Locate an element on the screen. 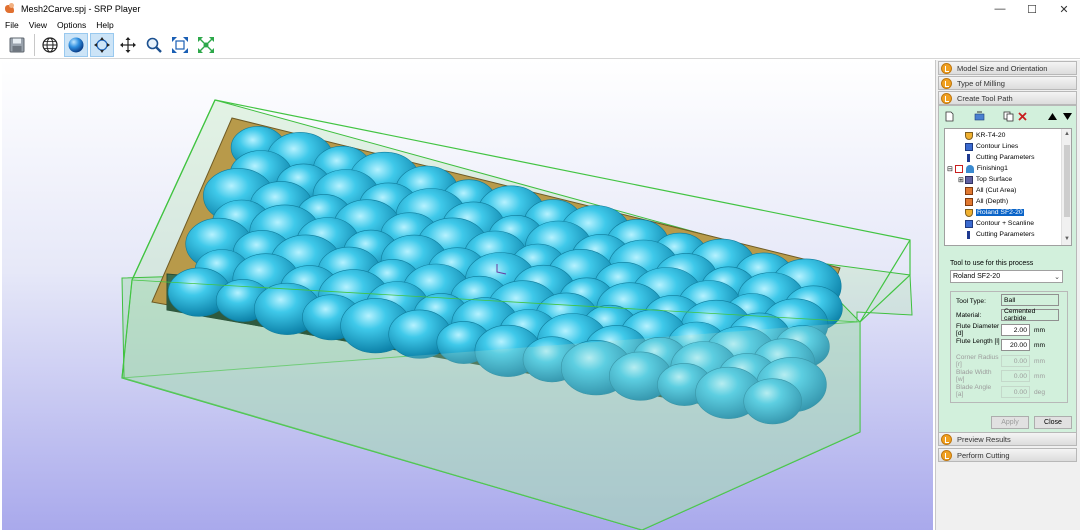  blade-angle-label: Blade Angle [a] is located at coordinates (974, 391).